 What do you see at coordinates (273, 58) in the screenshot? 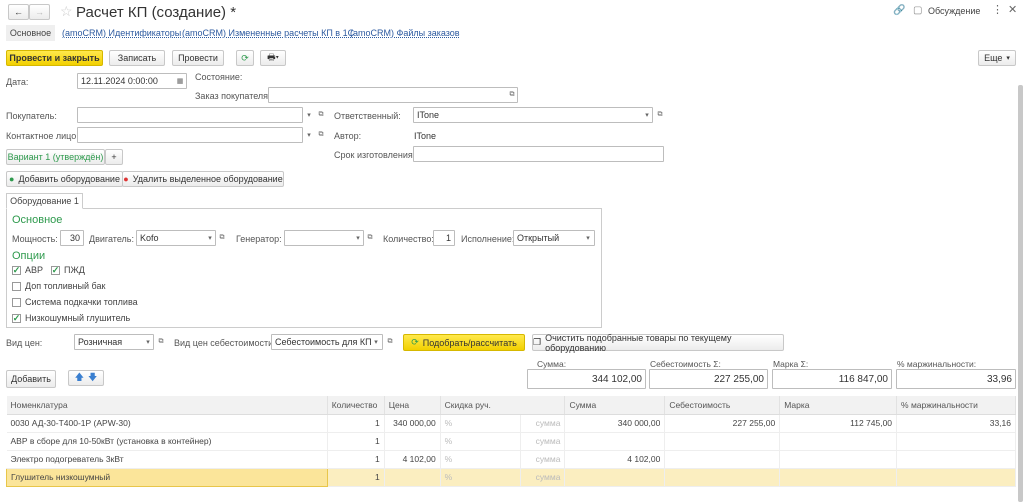
I see `print-button: 🖶▾` at bounding box center [273, 58].